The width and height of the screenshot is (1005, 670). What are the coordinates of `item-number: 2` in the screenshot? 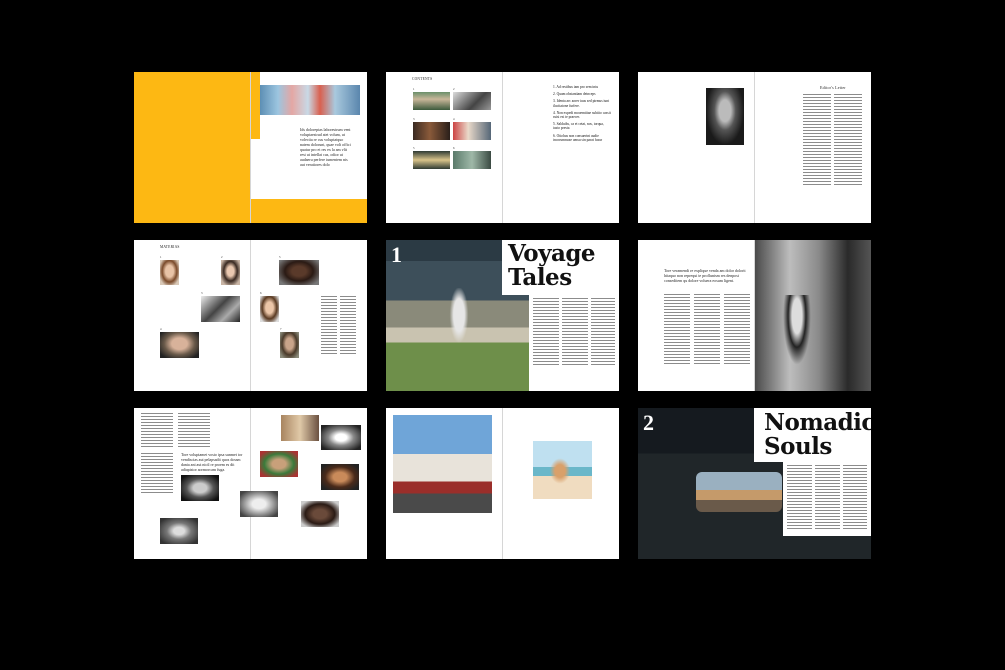 It's located at (222, 257).